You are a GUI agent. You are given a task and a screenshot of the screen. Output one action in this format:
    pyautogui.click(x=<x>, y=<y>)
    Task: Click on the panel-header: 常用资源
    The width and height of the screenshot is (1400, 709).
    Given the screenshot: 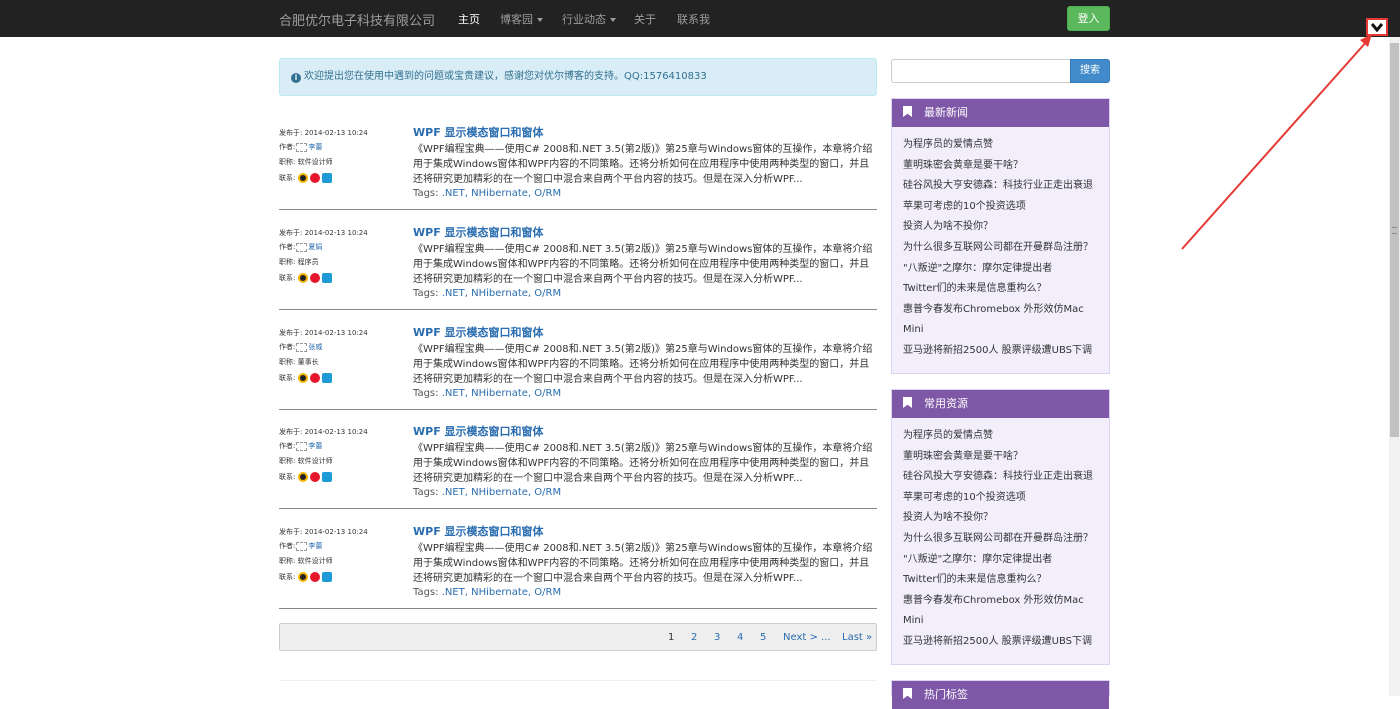 What is the action you would take?
    pyautogui.click(x=1000, y=404)
    